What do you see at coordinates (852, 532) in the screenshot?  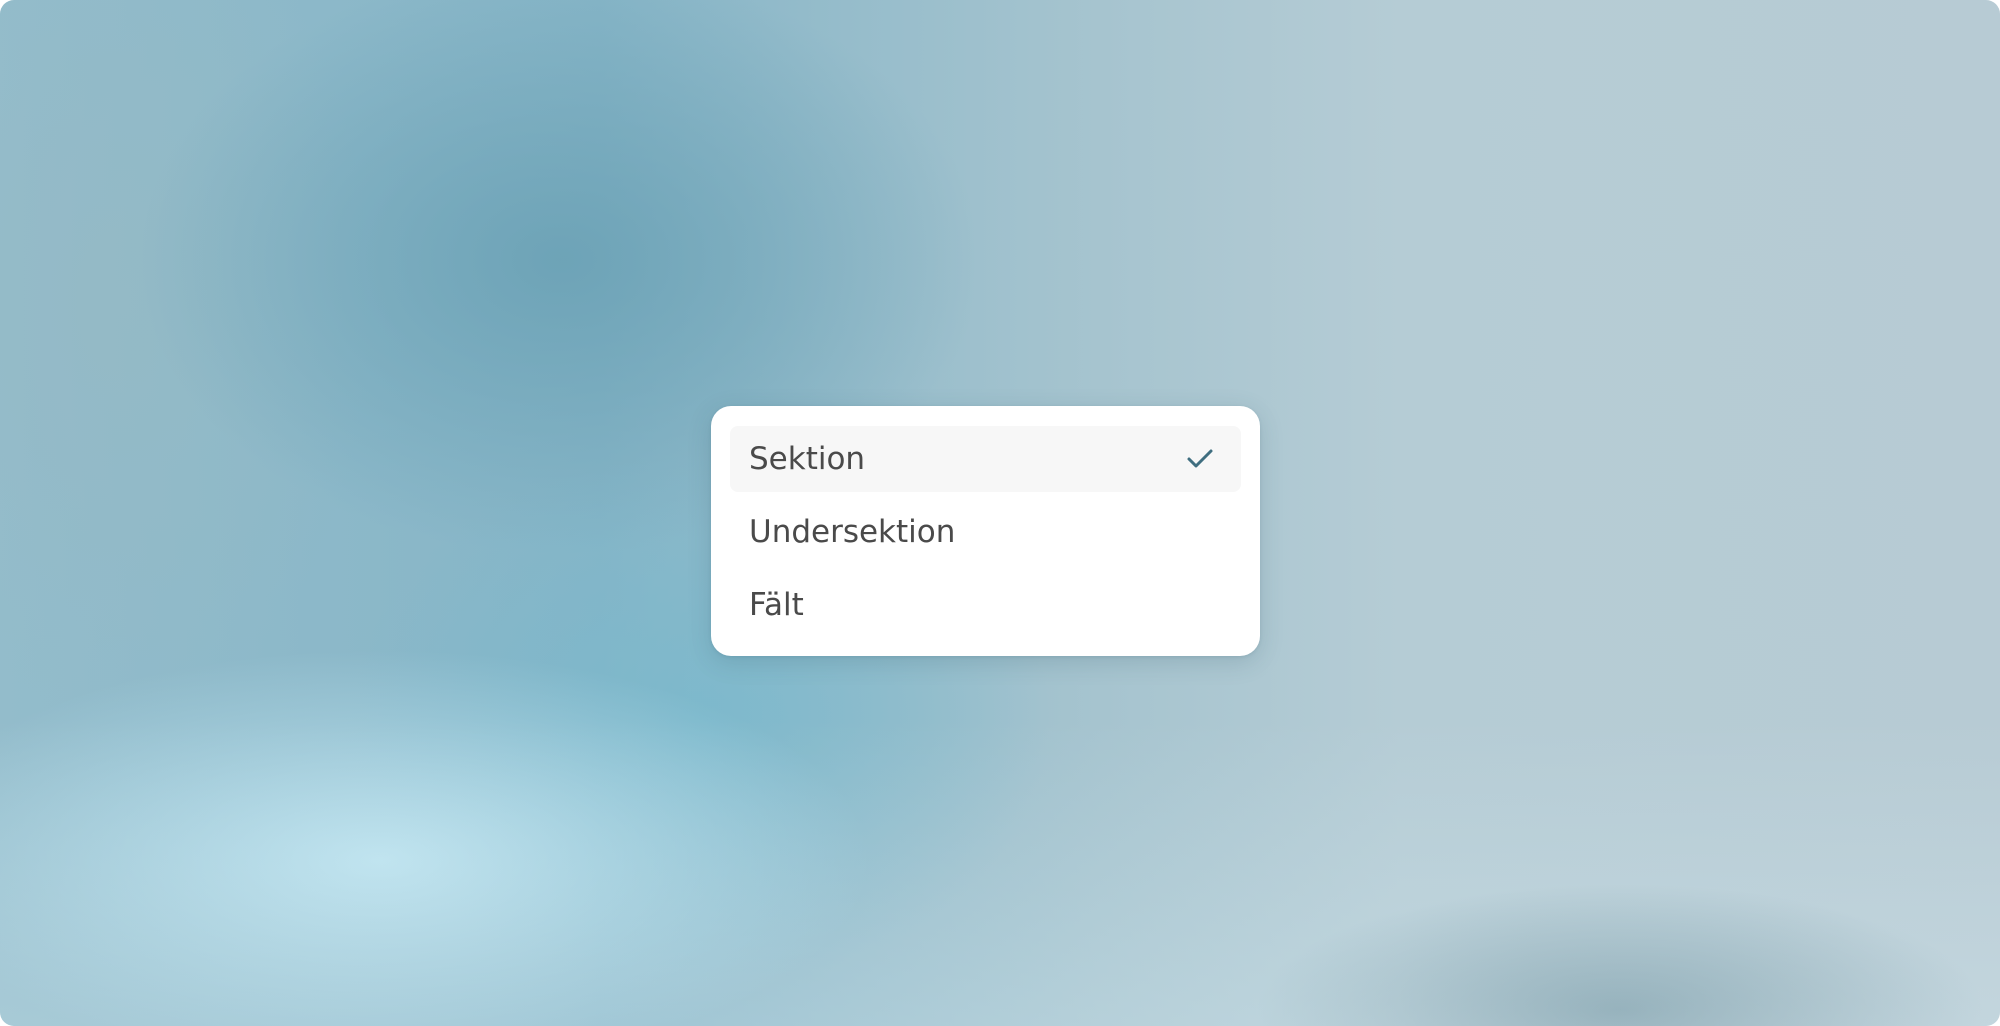 I see `menu-item-label: Undersektion` at bounding box center [852, 532].